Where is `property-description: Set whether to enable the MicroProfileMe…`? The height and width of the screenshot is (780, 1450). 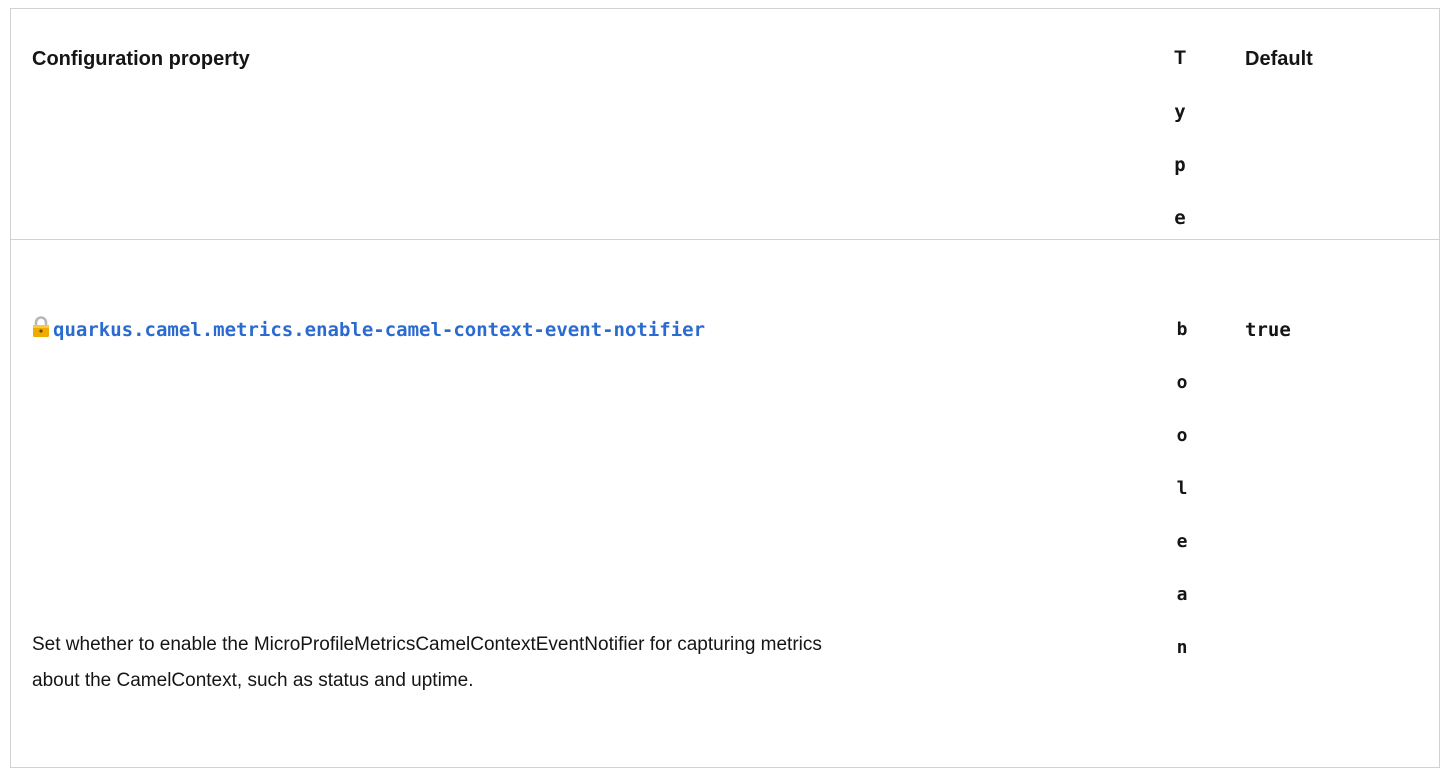
property-description: Set whether to enable the MicroProfileMe… is located at coordinates (572, 663).